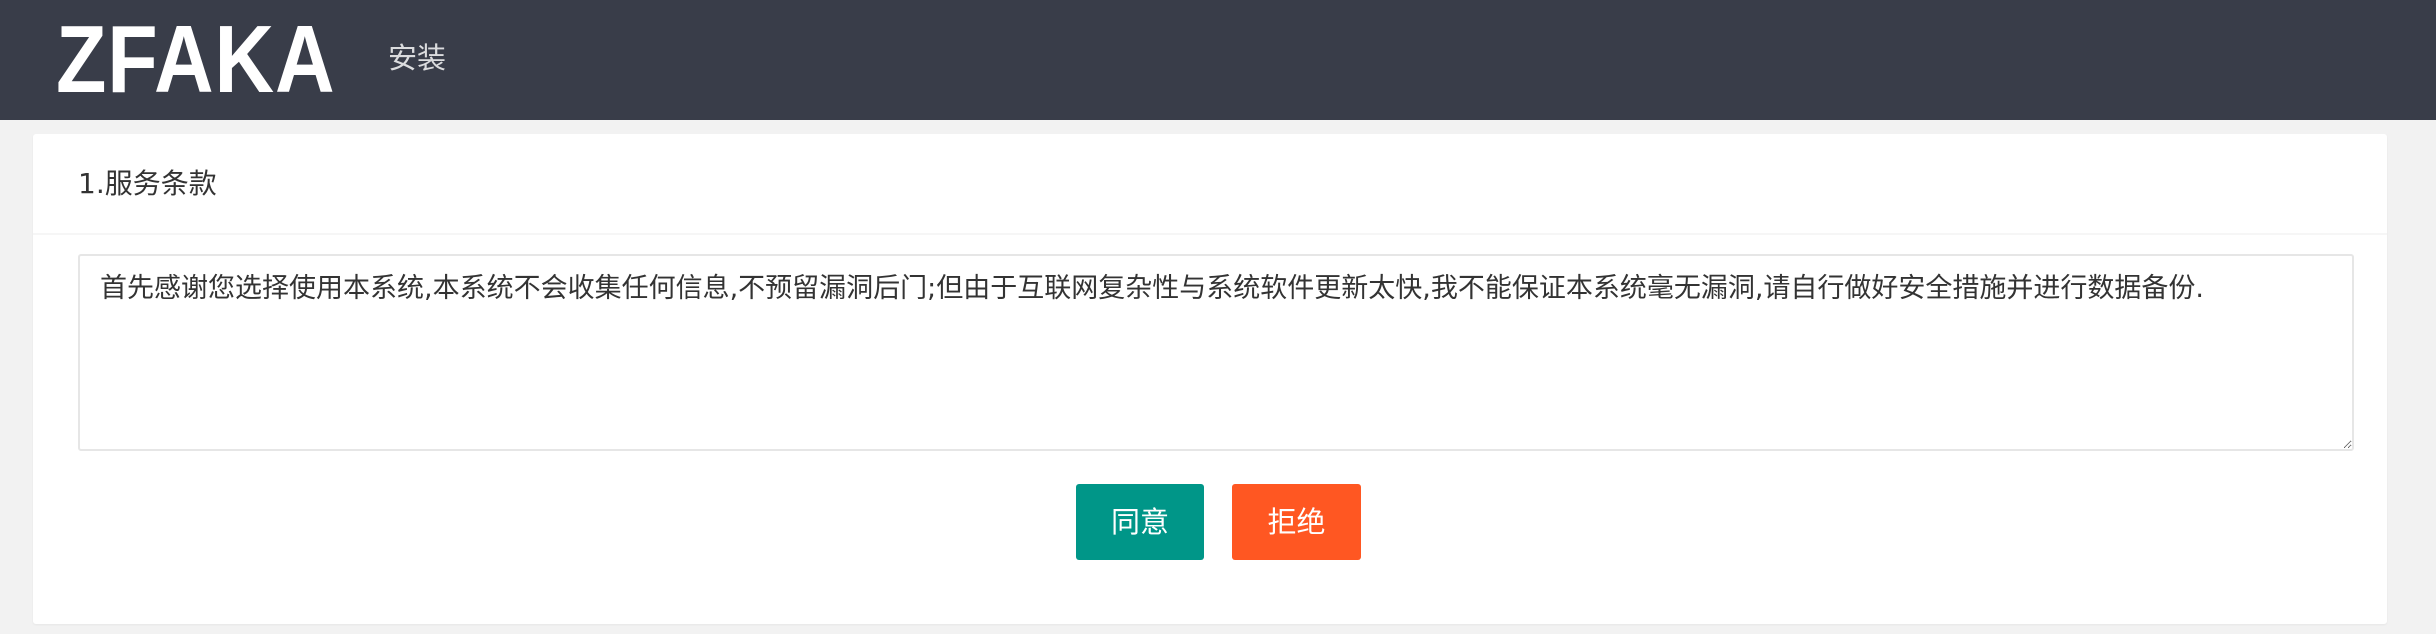  What do you see at coordinates (1296, 522) in the screenshot?
I see `reject-button: 拒绝` at bounding box center [1296, 522].